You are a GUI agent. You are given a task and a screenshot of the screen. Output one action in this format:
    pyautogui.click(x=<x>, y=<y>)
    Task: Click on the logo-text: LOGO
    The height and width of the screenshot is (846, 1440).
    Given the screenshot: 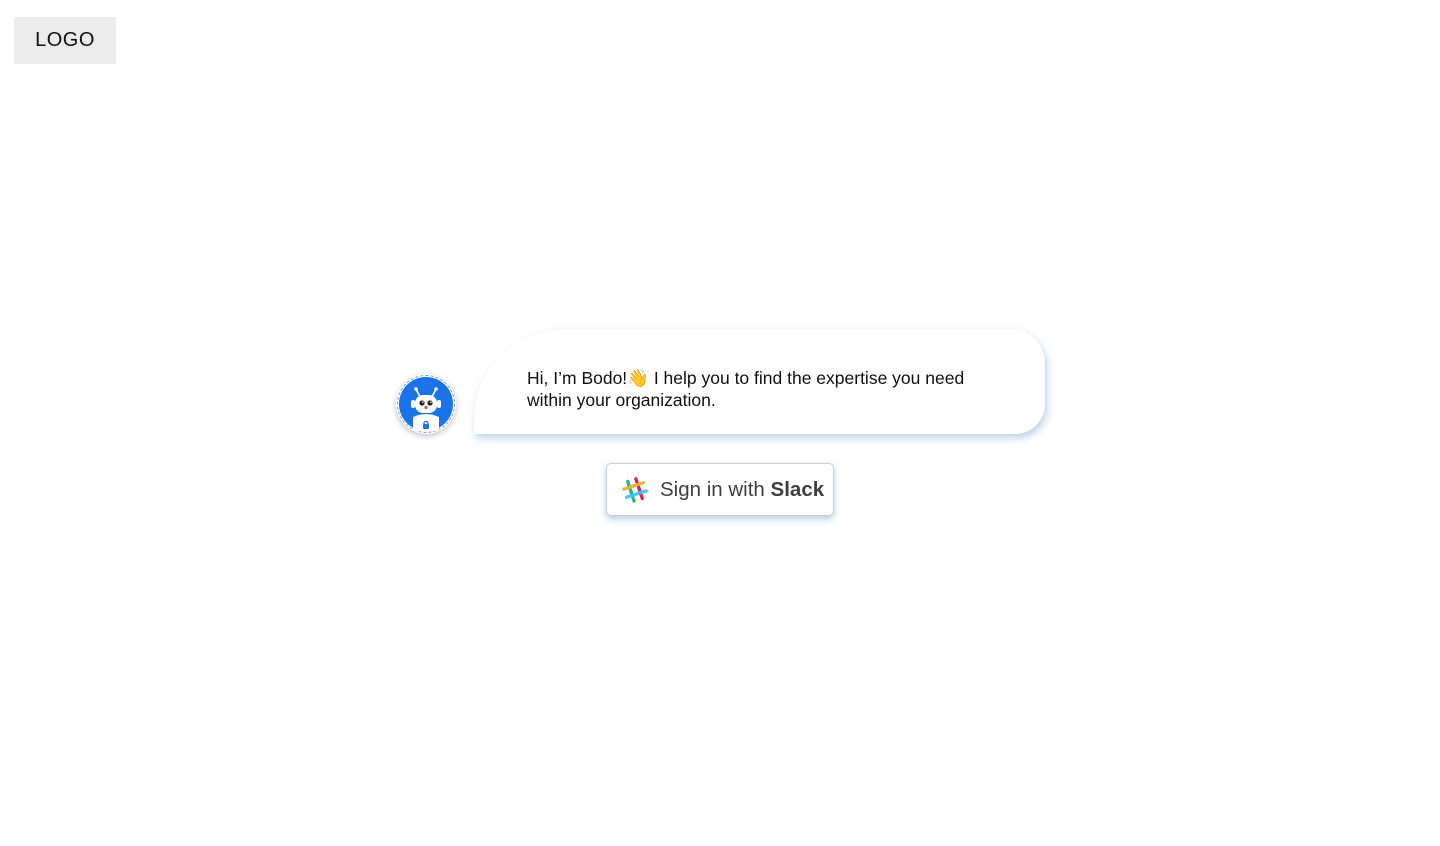 What is the action you would take?
    pyautogui.click(x=65, y=40)
    